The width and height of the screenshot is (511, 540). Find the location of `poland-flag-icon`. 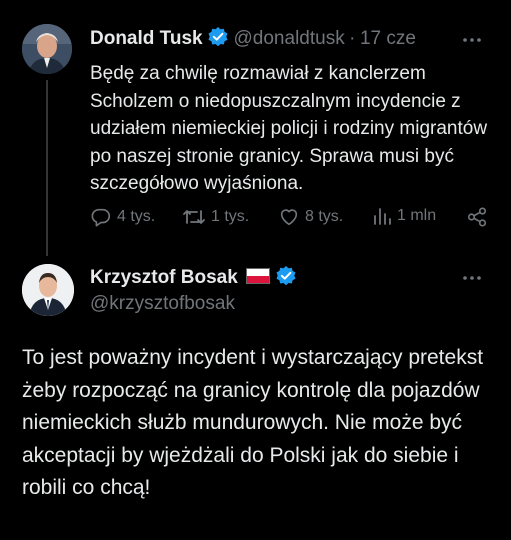

poland-flag-icon is located at coordinates (258, 276).